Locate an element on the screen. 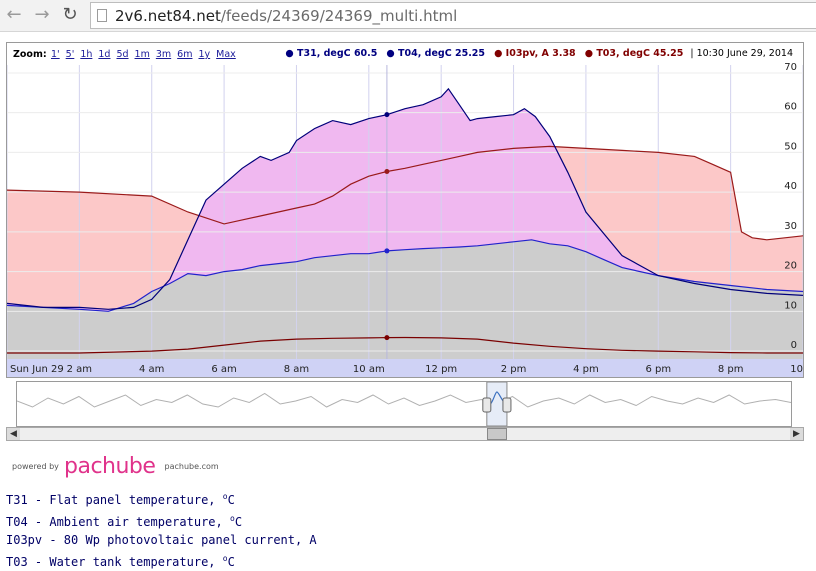 The width and height of the screenshot is (816, 571). x-tick-label-10: 8 pm is located at coordinates (731, 369).